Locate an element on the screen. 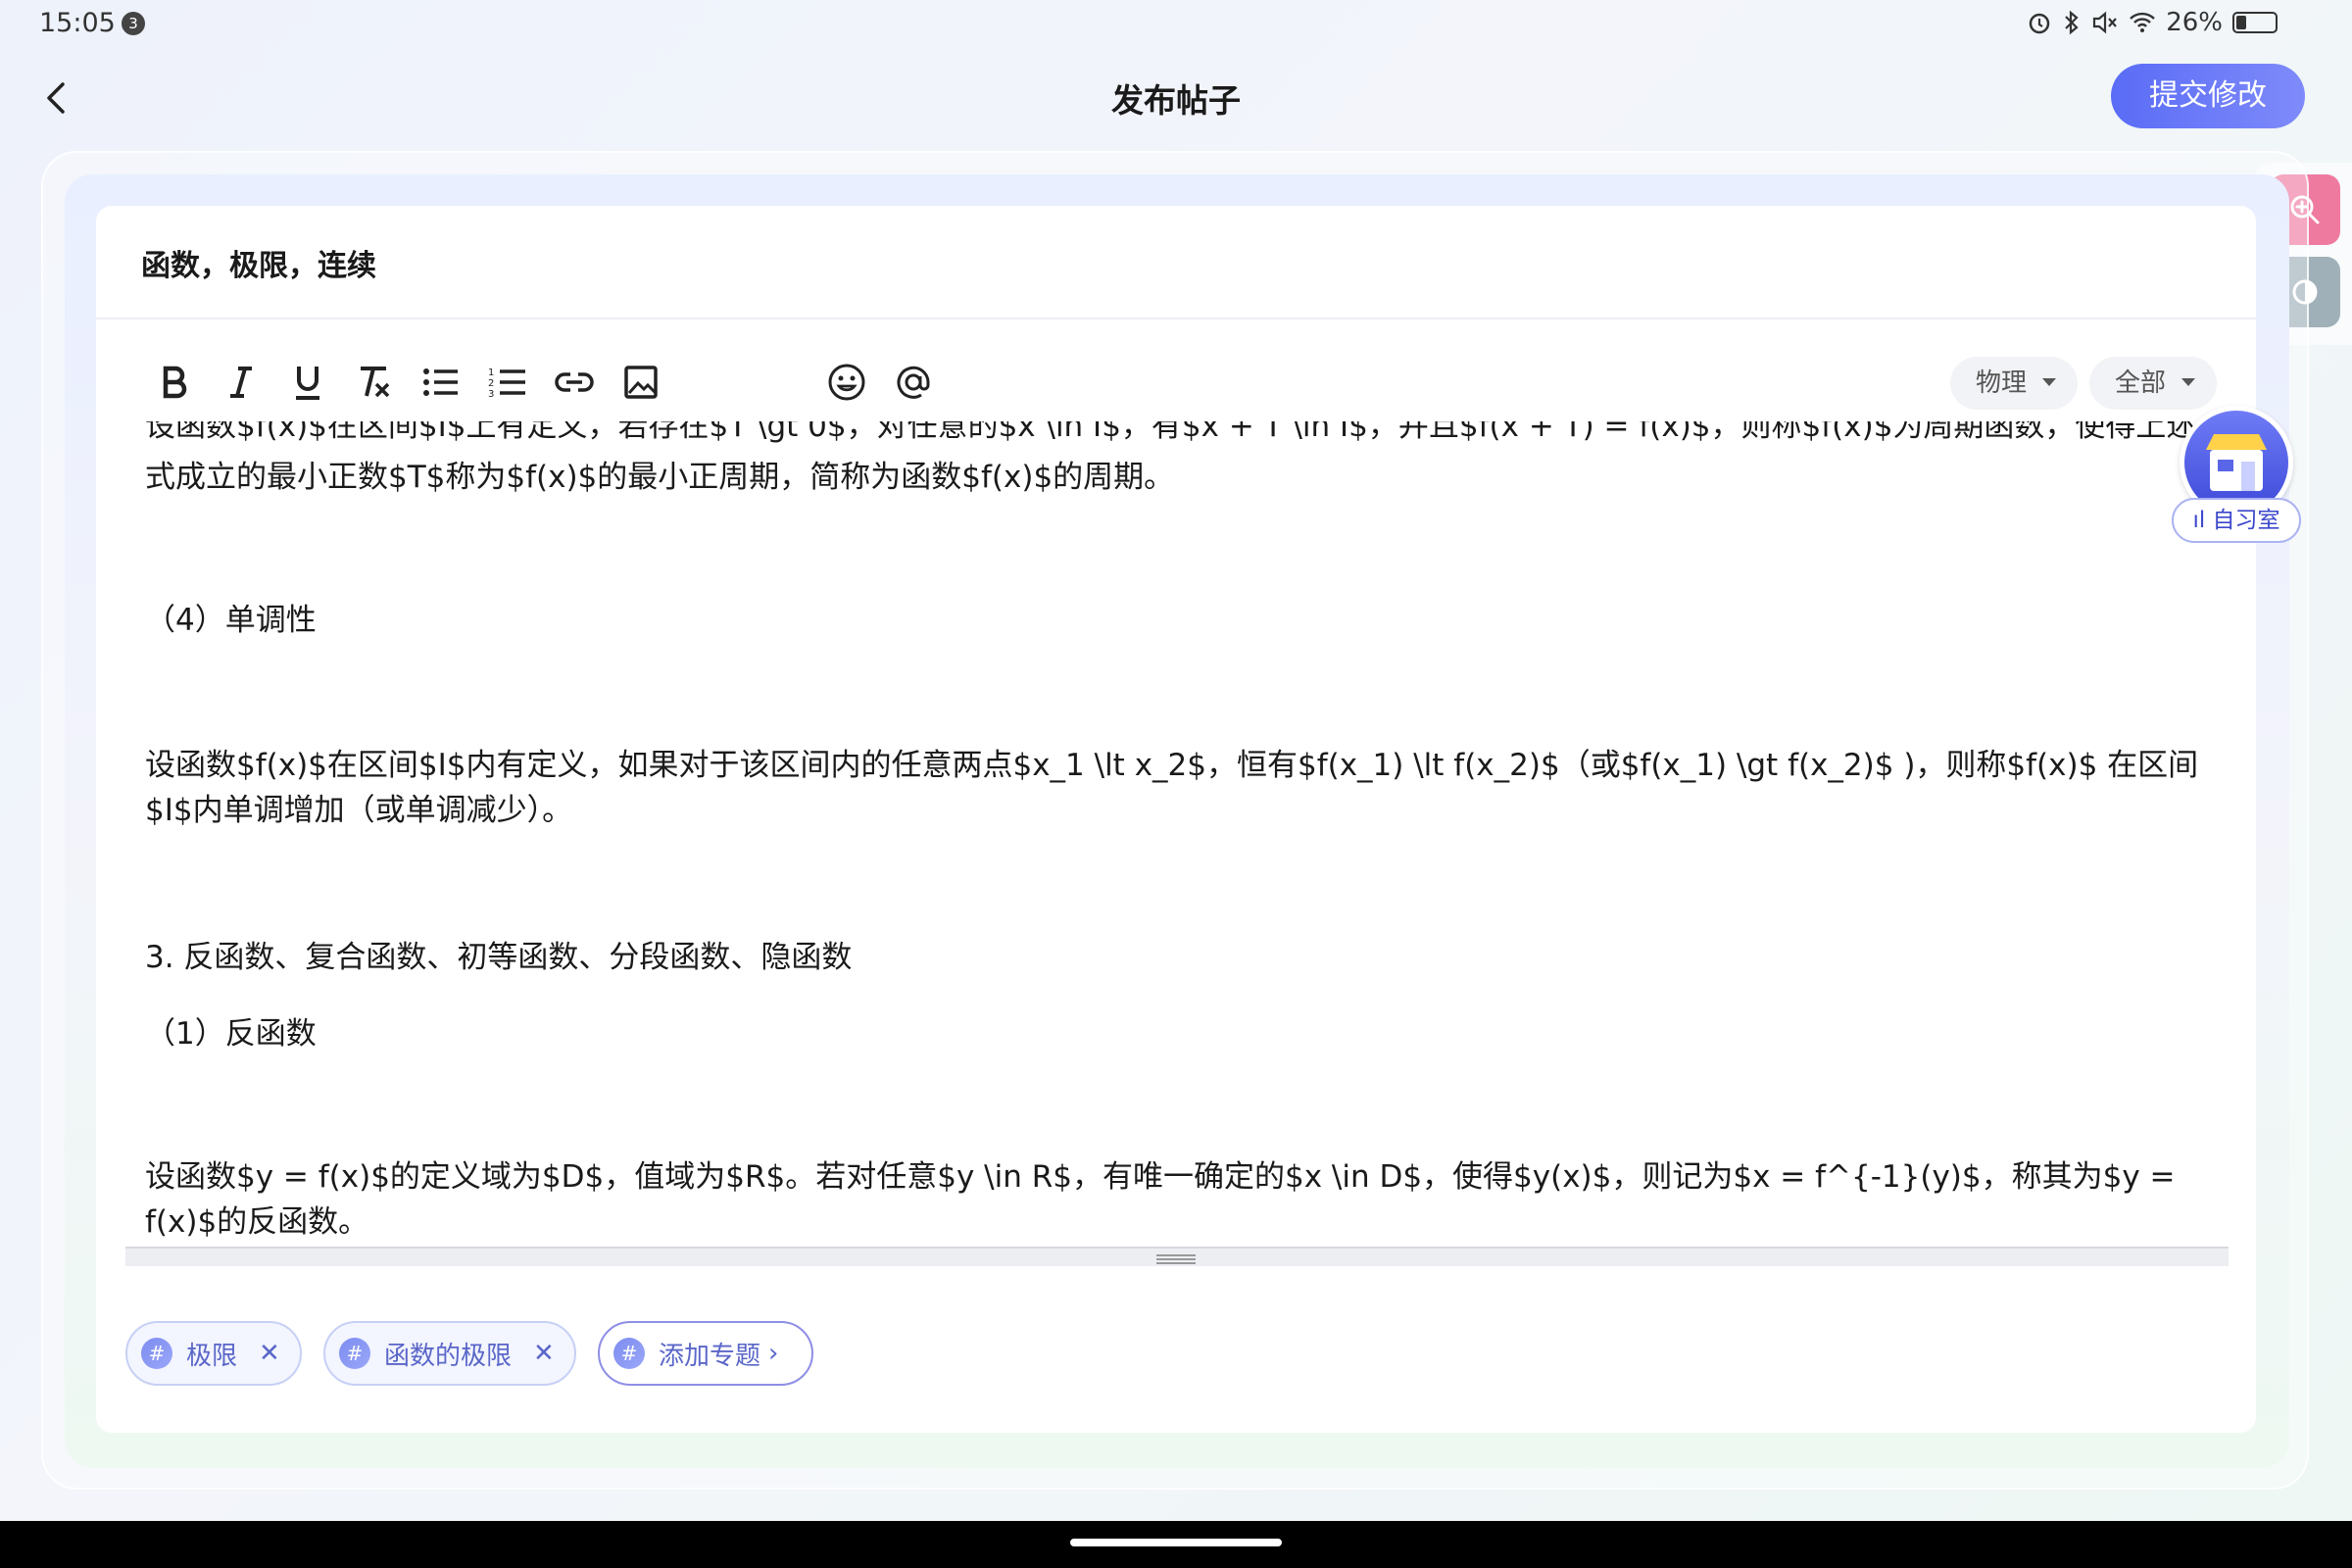 The image size is (2352, 1568). italic-icon is located at coordinates (241, 382).